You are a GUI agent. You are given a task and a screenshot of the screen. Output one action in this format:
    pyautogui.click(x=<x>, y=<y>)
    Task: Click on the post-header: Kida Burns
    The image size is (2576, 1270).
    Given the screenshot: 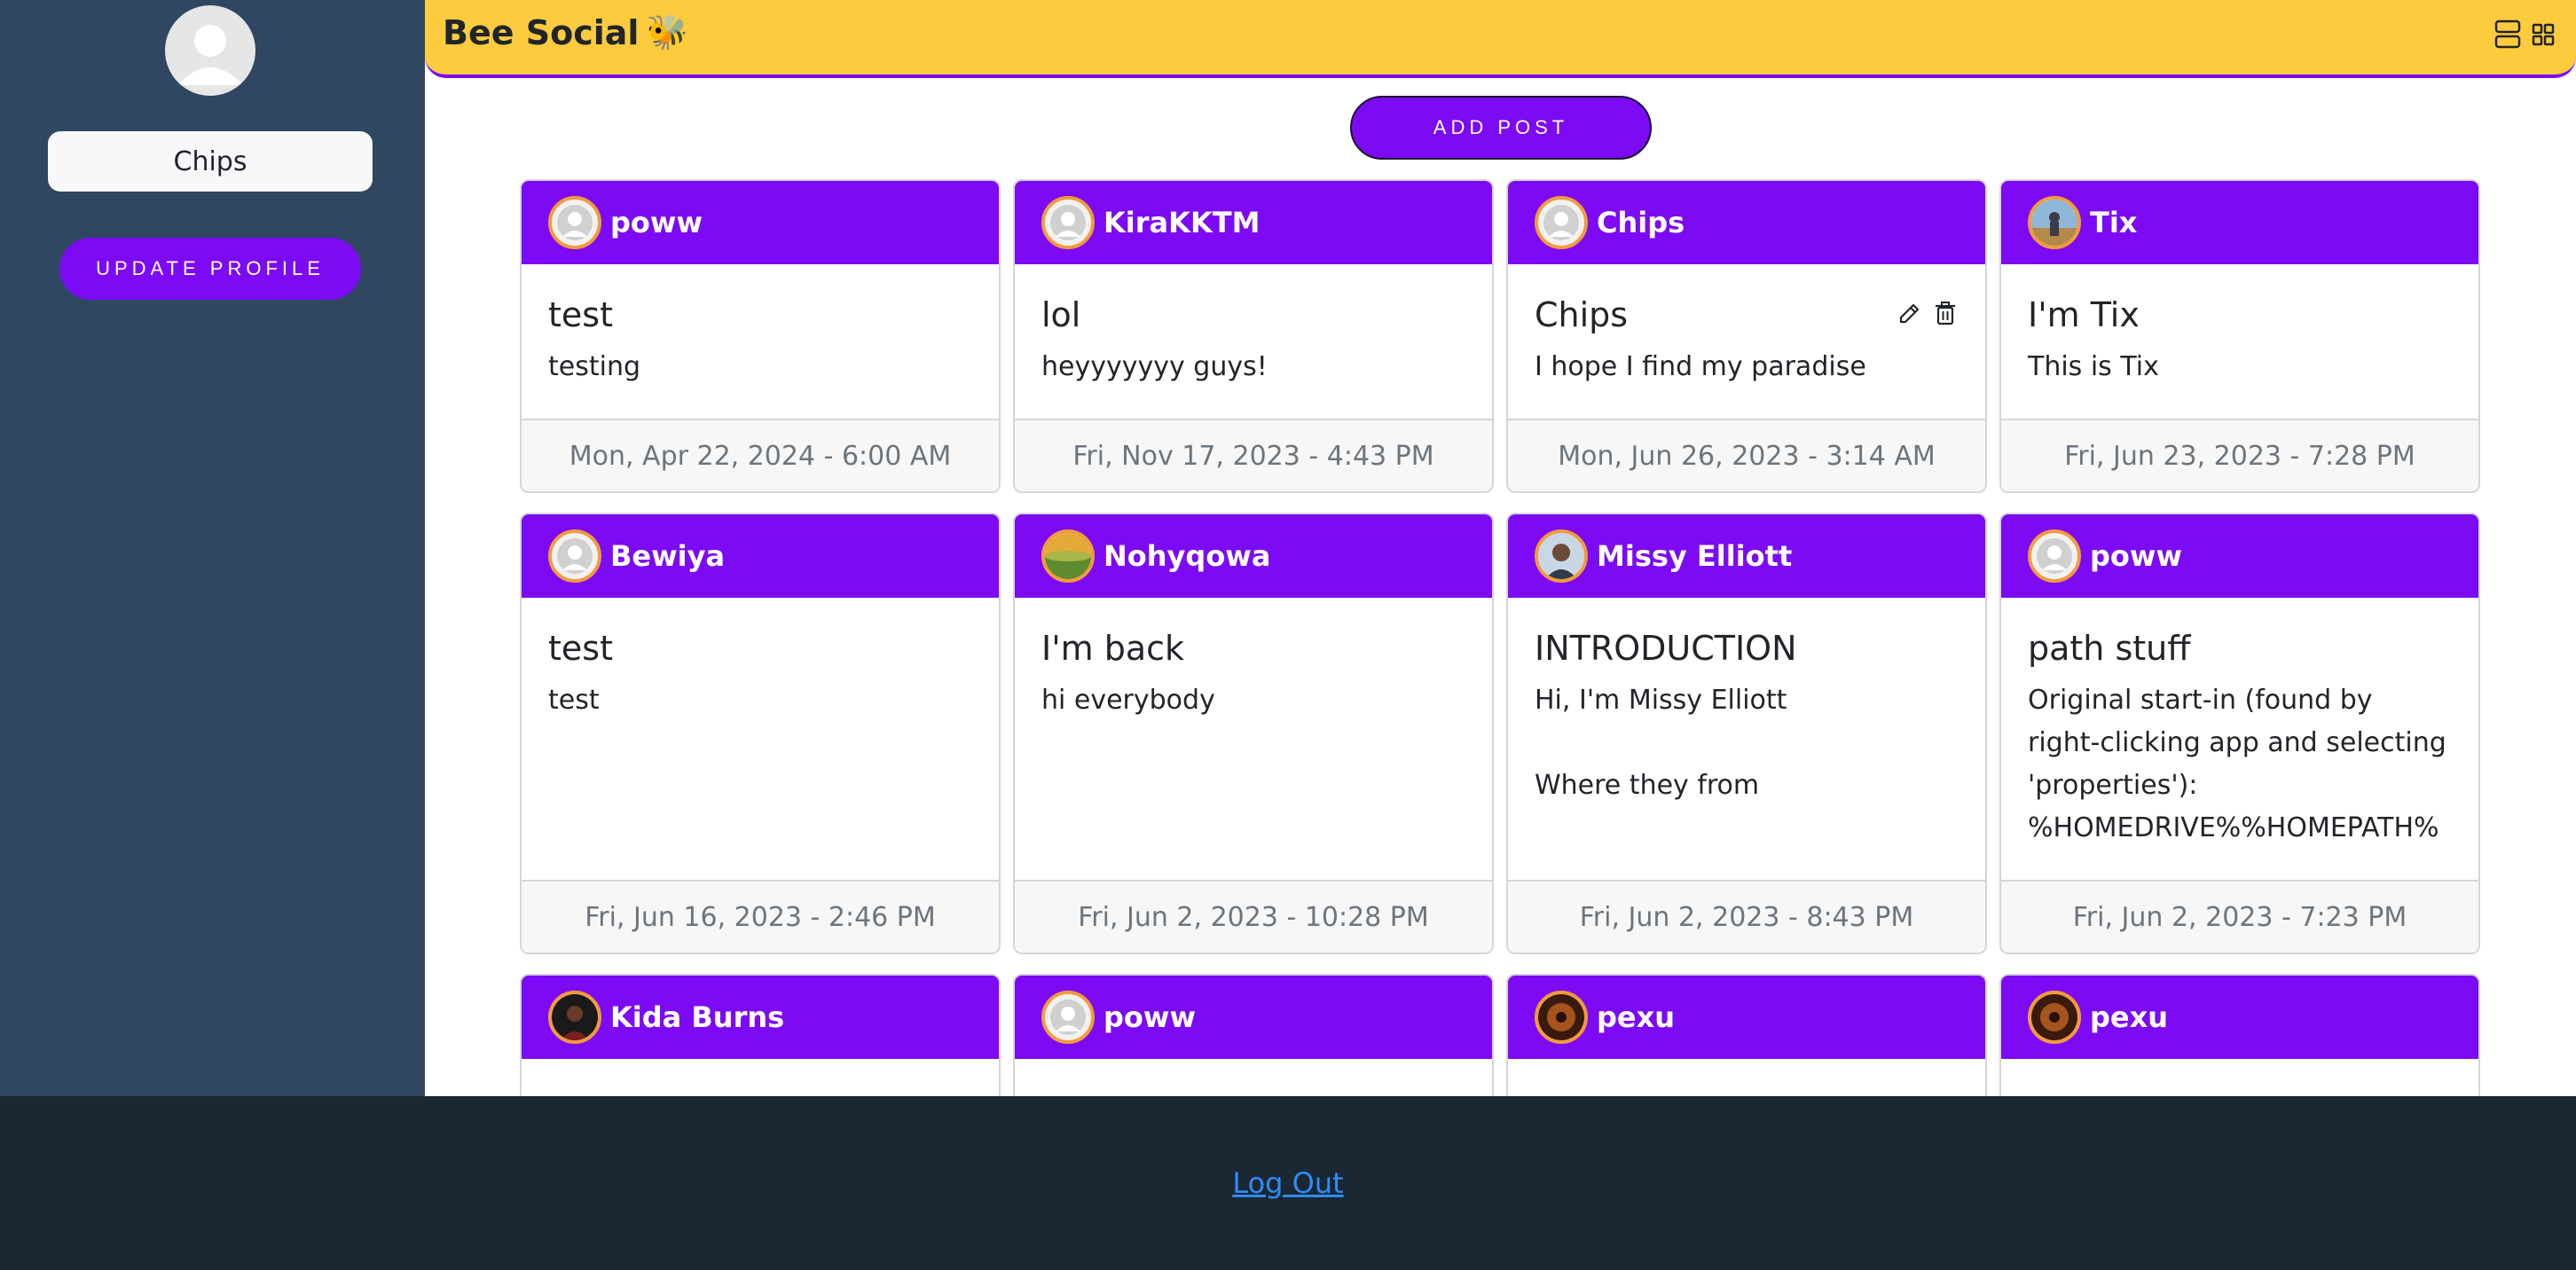 What is the action you would take?
    pyautogui.click(x=760, y=1017)
    